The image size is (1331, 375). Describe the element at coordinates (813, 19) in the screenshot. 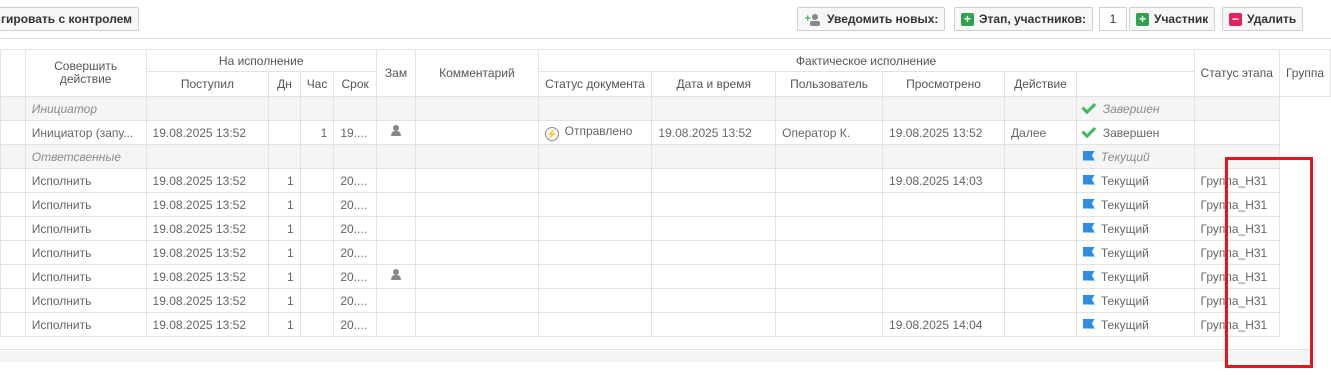

I see `add-user-icon: +` at that location.